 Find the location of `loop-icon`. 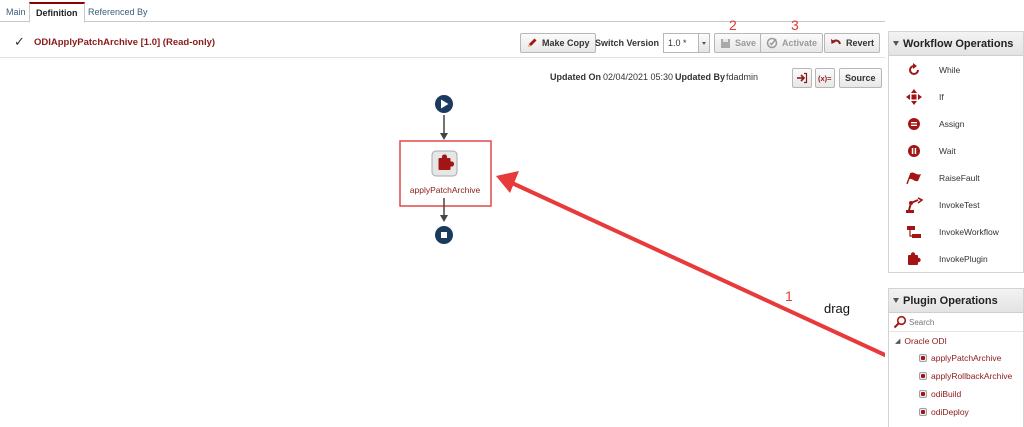

loop-icon is located at coordinates (914, 68).